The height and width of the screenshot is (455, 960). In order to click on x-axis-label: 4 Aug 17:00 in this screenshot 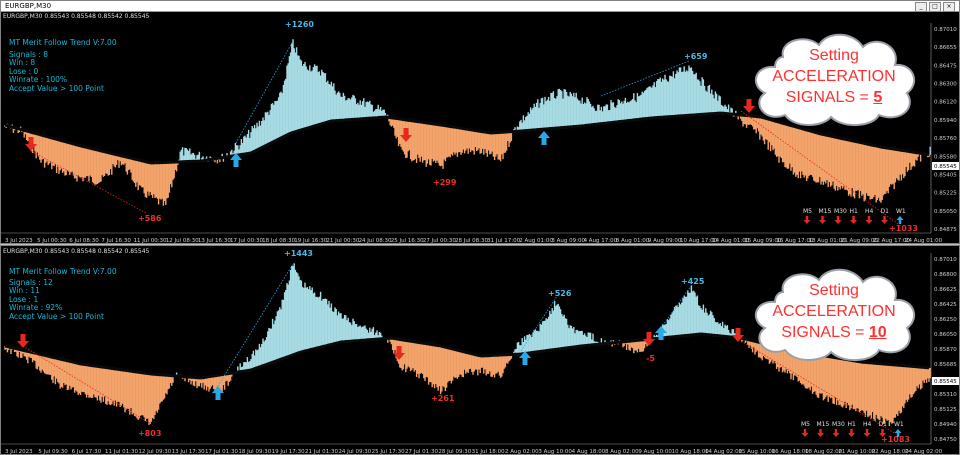, I will do `click(601, 241)`.